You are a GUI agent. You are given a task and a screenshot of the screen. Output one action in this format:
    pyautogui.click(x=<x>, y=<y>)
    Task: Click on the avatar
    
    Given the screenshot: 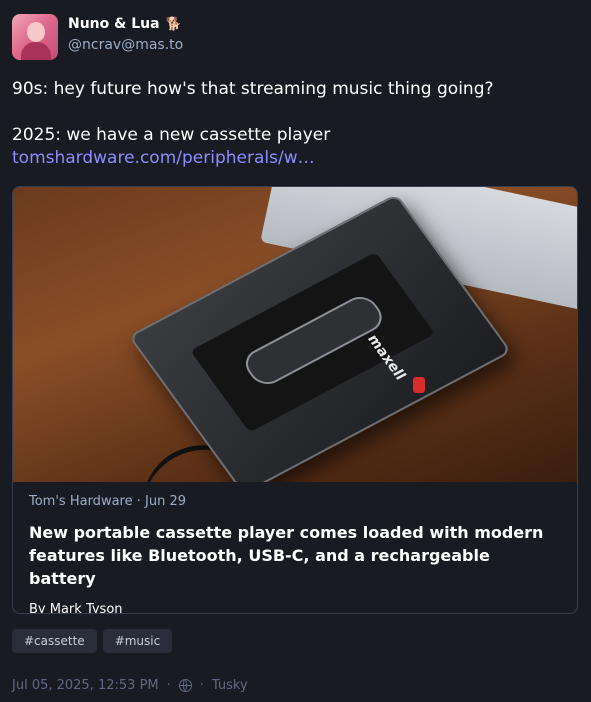 What is the action you would take?
    pyautogui.click(x=35, y=37)
    